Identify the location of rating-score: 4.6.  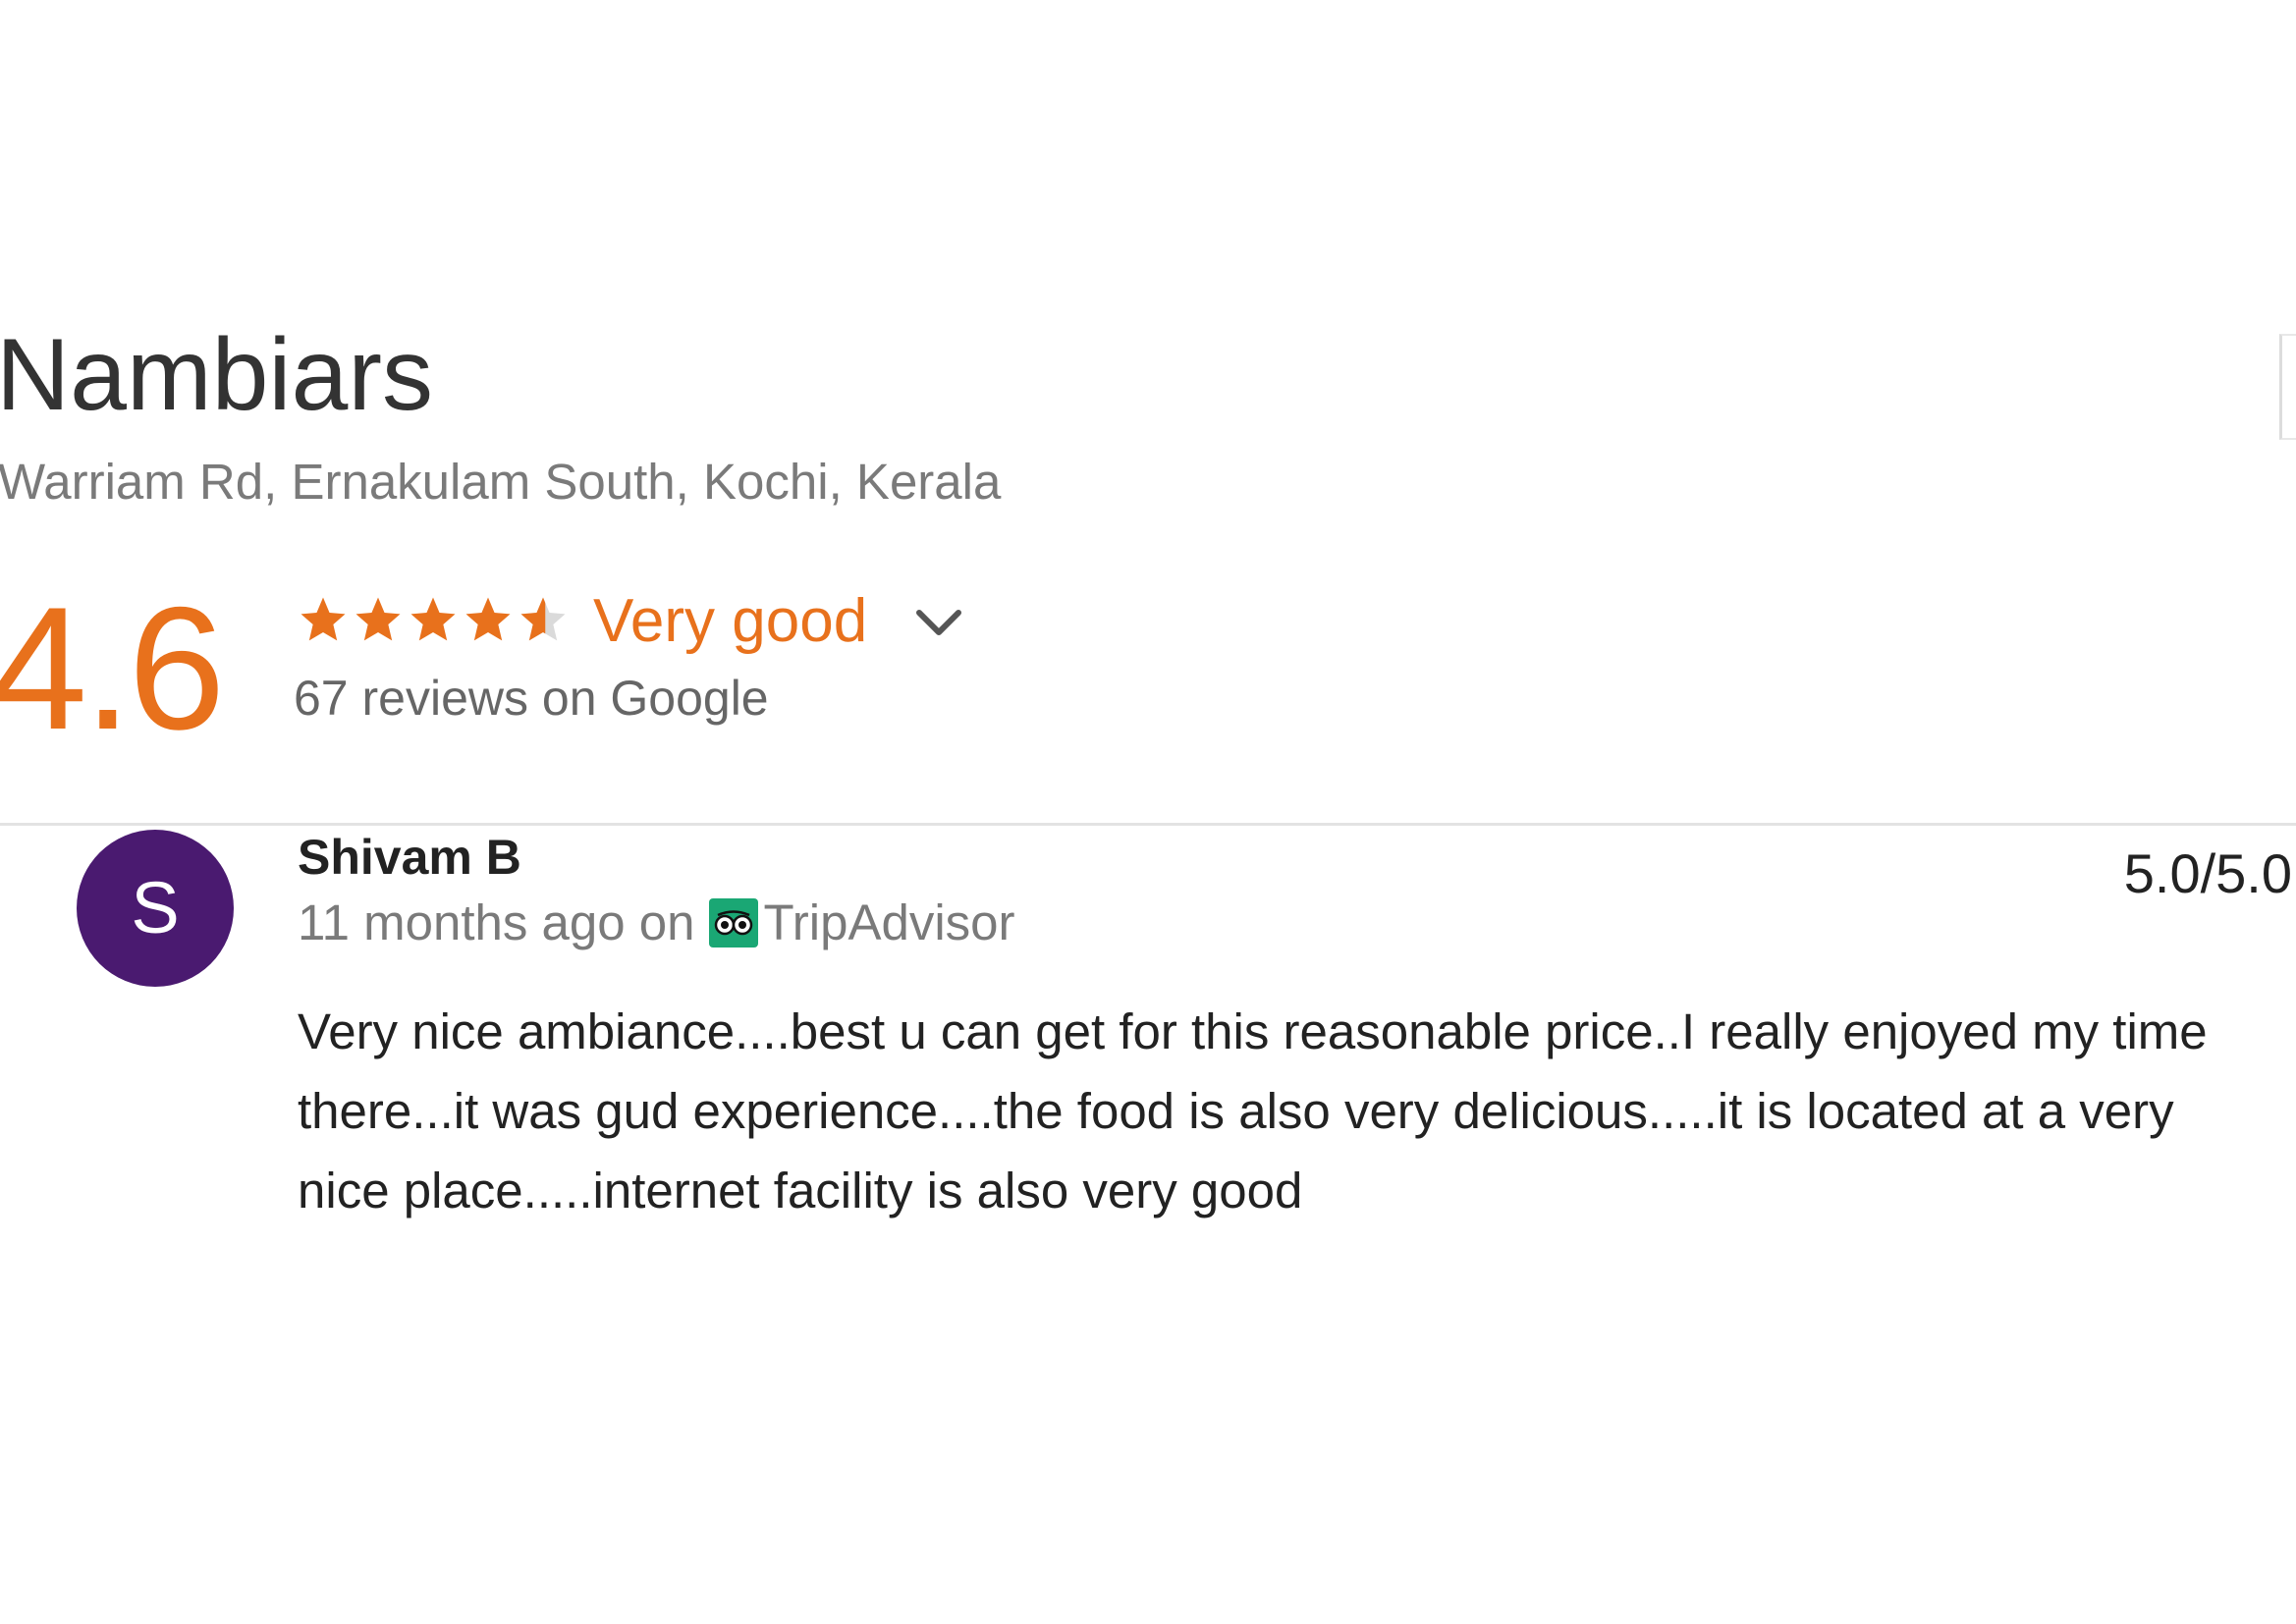
(112, 668).